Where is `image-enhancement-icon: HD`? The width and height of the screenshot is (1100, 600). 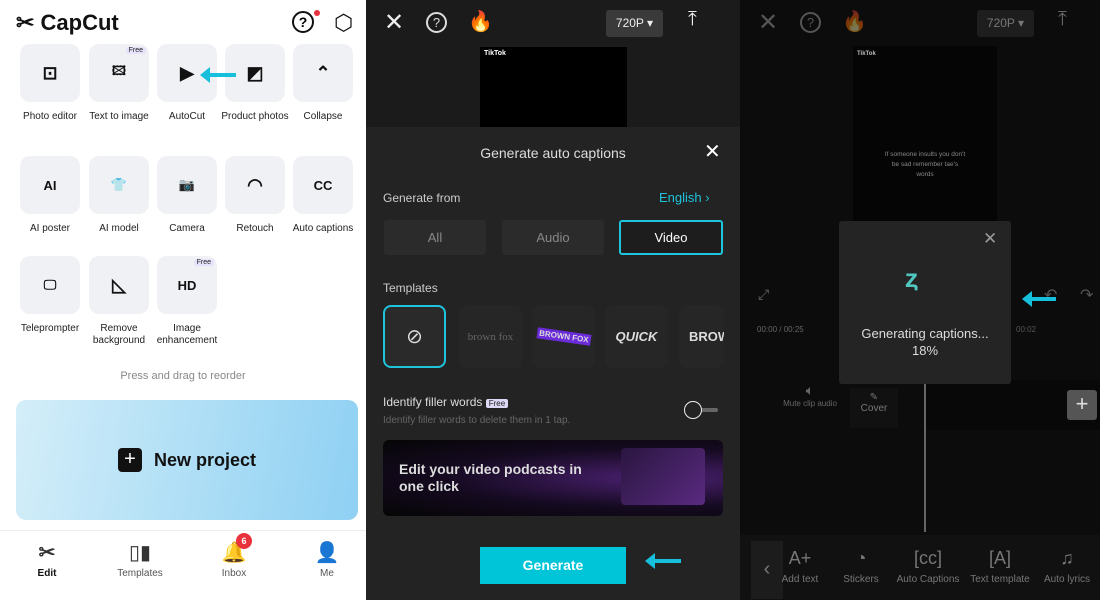
image-enhancement-icon: HD is located at coordinates (187, 285).